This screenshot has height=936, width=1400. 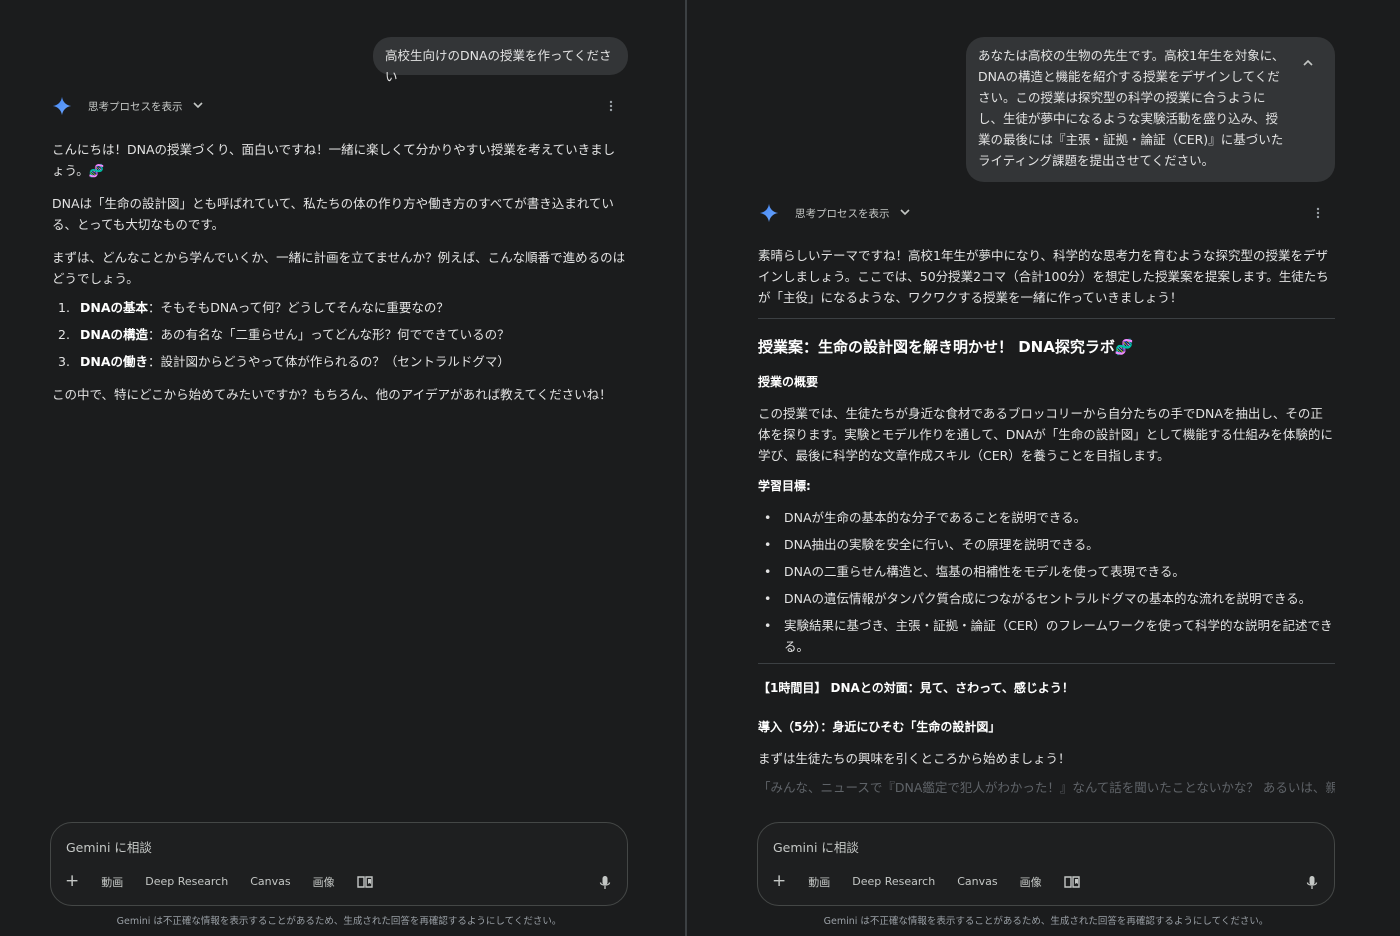 I want to click on session1-heading: 【1時間目】 DNAとの対面：見て、さわって、感じよう！, so click(x=916, y=688).